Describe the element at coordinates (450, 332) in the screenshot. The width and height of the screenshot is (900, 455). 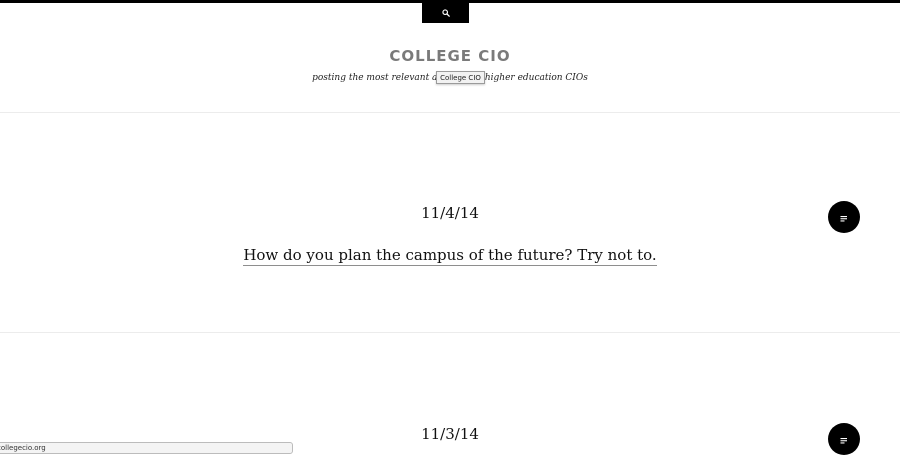
I see `post-divider` at that location.